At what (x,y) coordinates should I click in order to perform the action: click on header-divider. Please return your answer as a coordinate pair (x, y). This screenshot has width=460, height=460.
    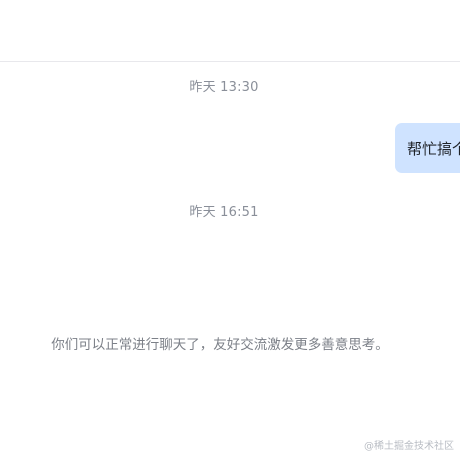
    Looking at the image, I should click on (230, 61).